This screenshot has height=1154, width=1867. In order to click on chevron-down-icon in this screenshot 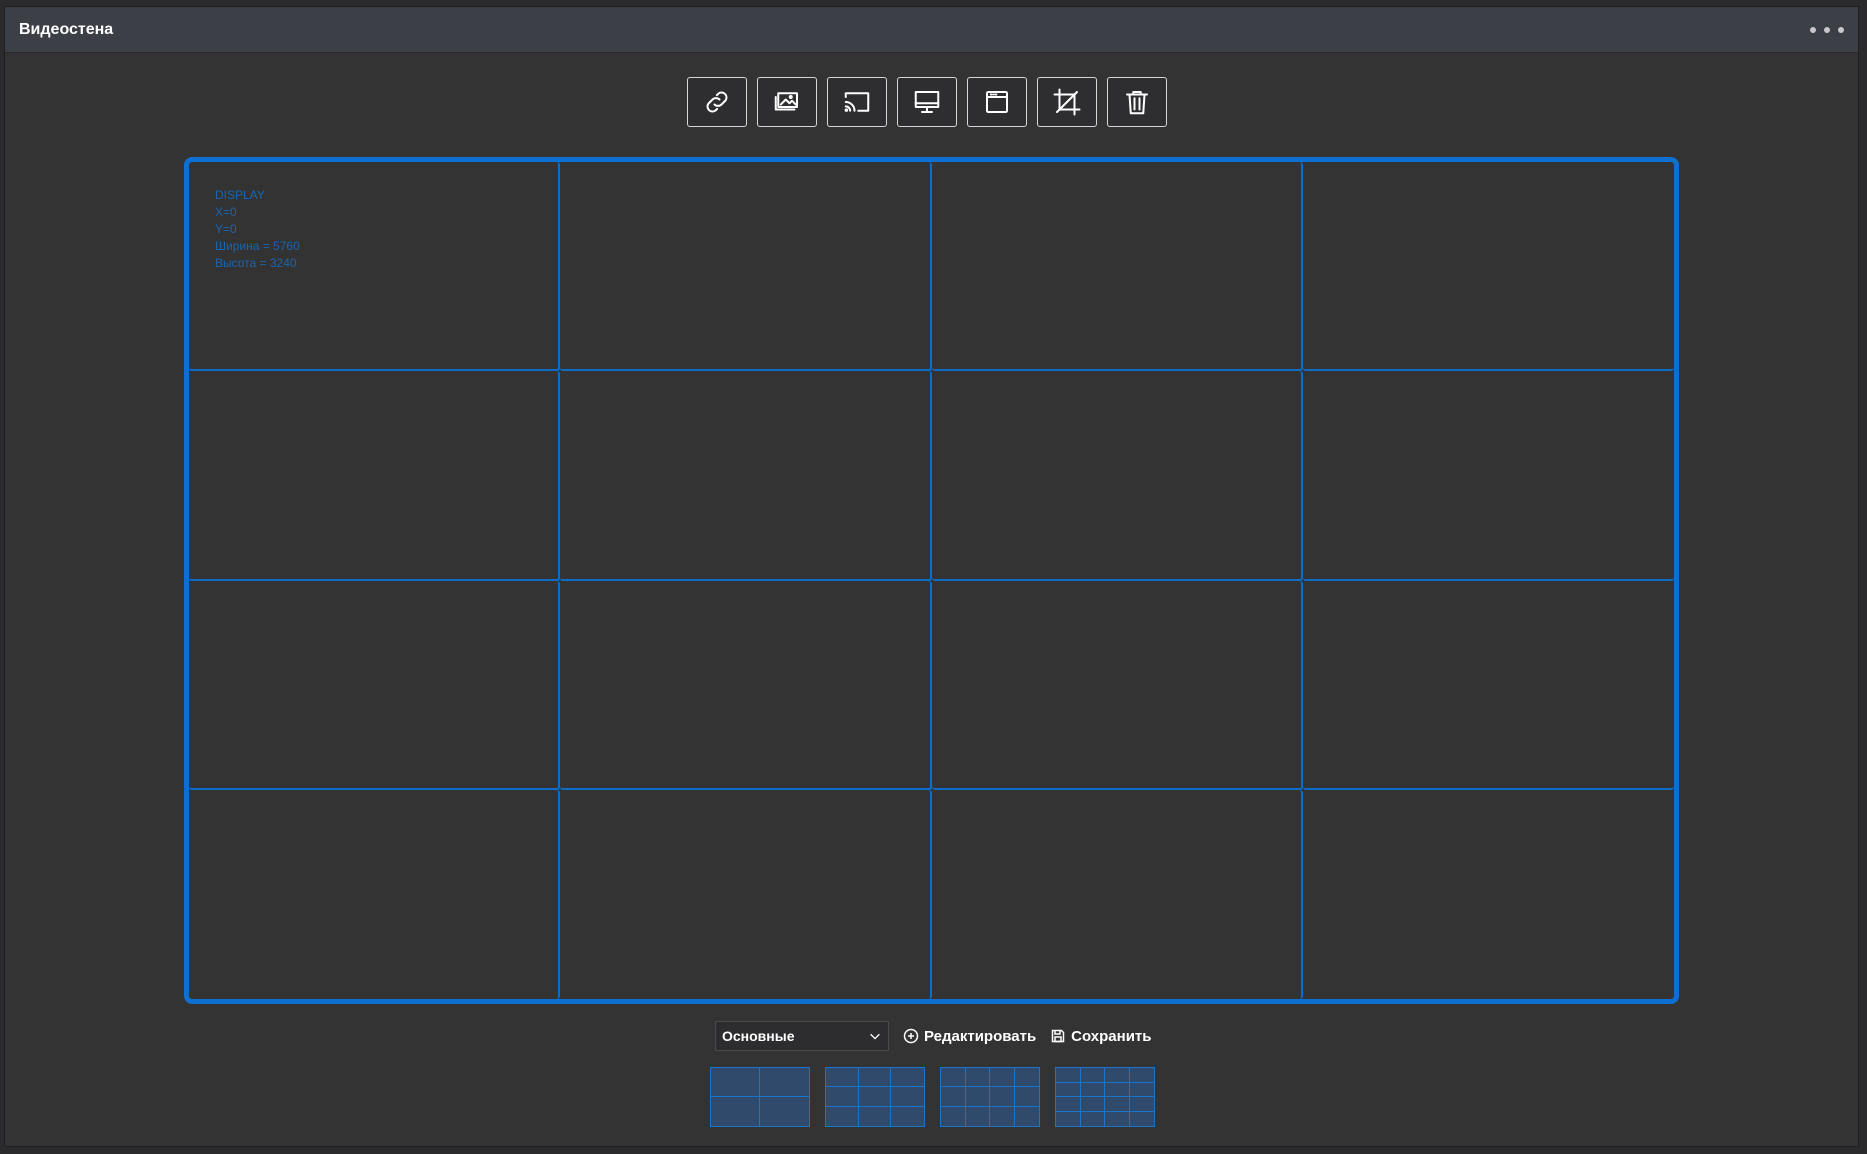, I will do `click(875, 1036)`.